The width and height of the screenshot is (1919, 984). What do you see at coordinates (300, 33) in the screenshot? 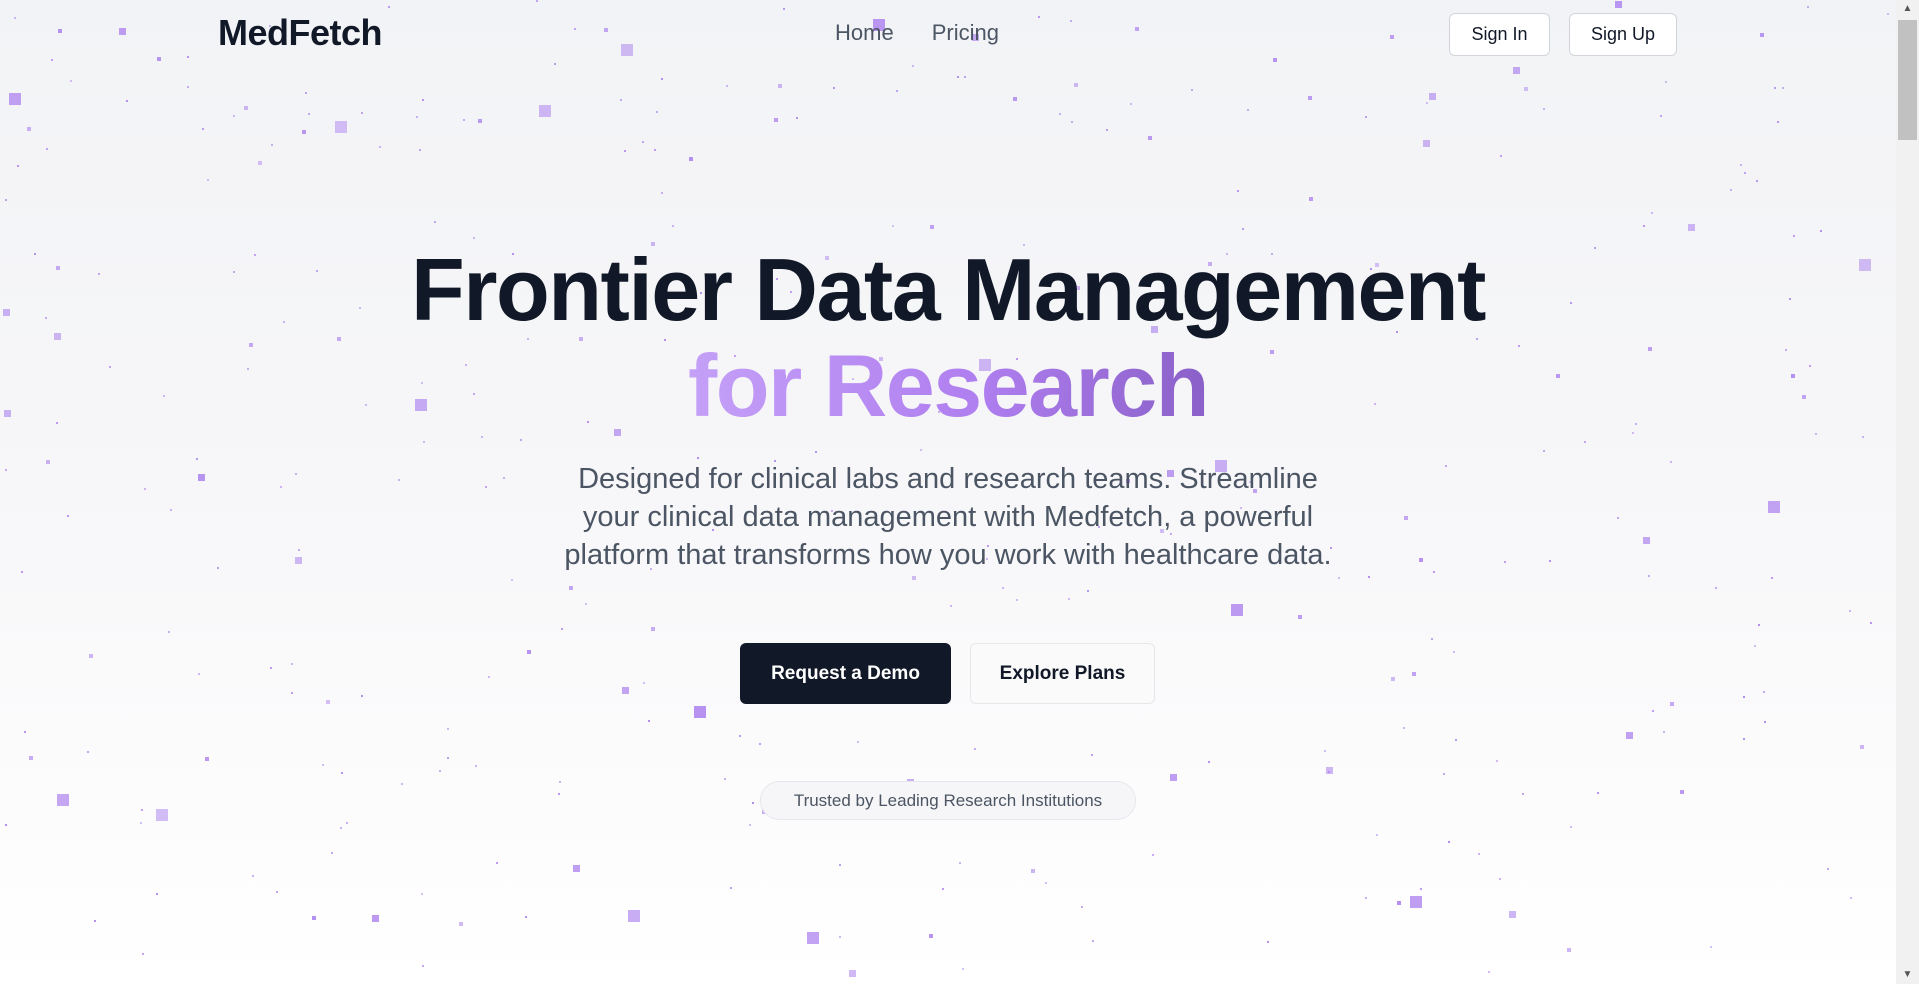
I see `brand-logo: MedFetch` at bounding box center [300, 33].